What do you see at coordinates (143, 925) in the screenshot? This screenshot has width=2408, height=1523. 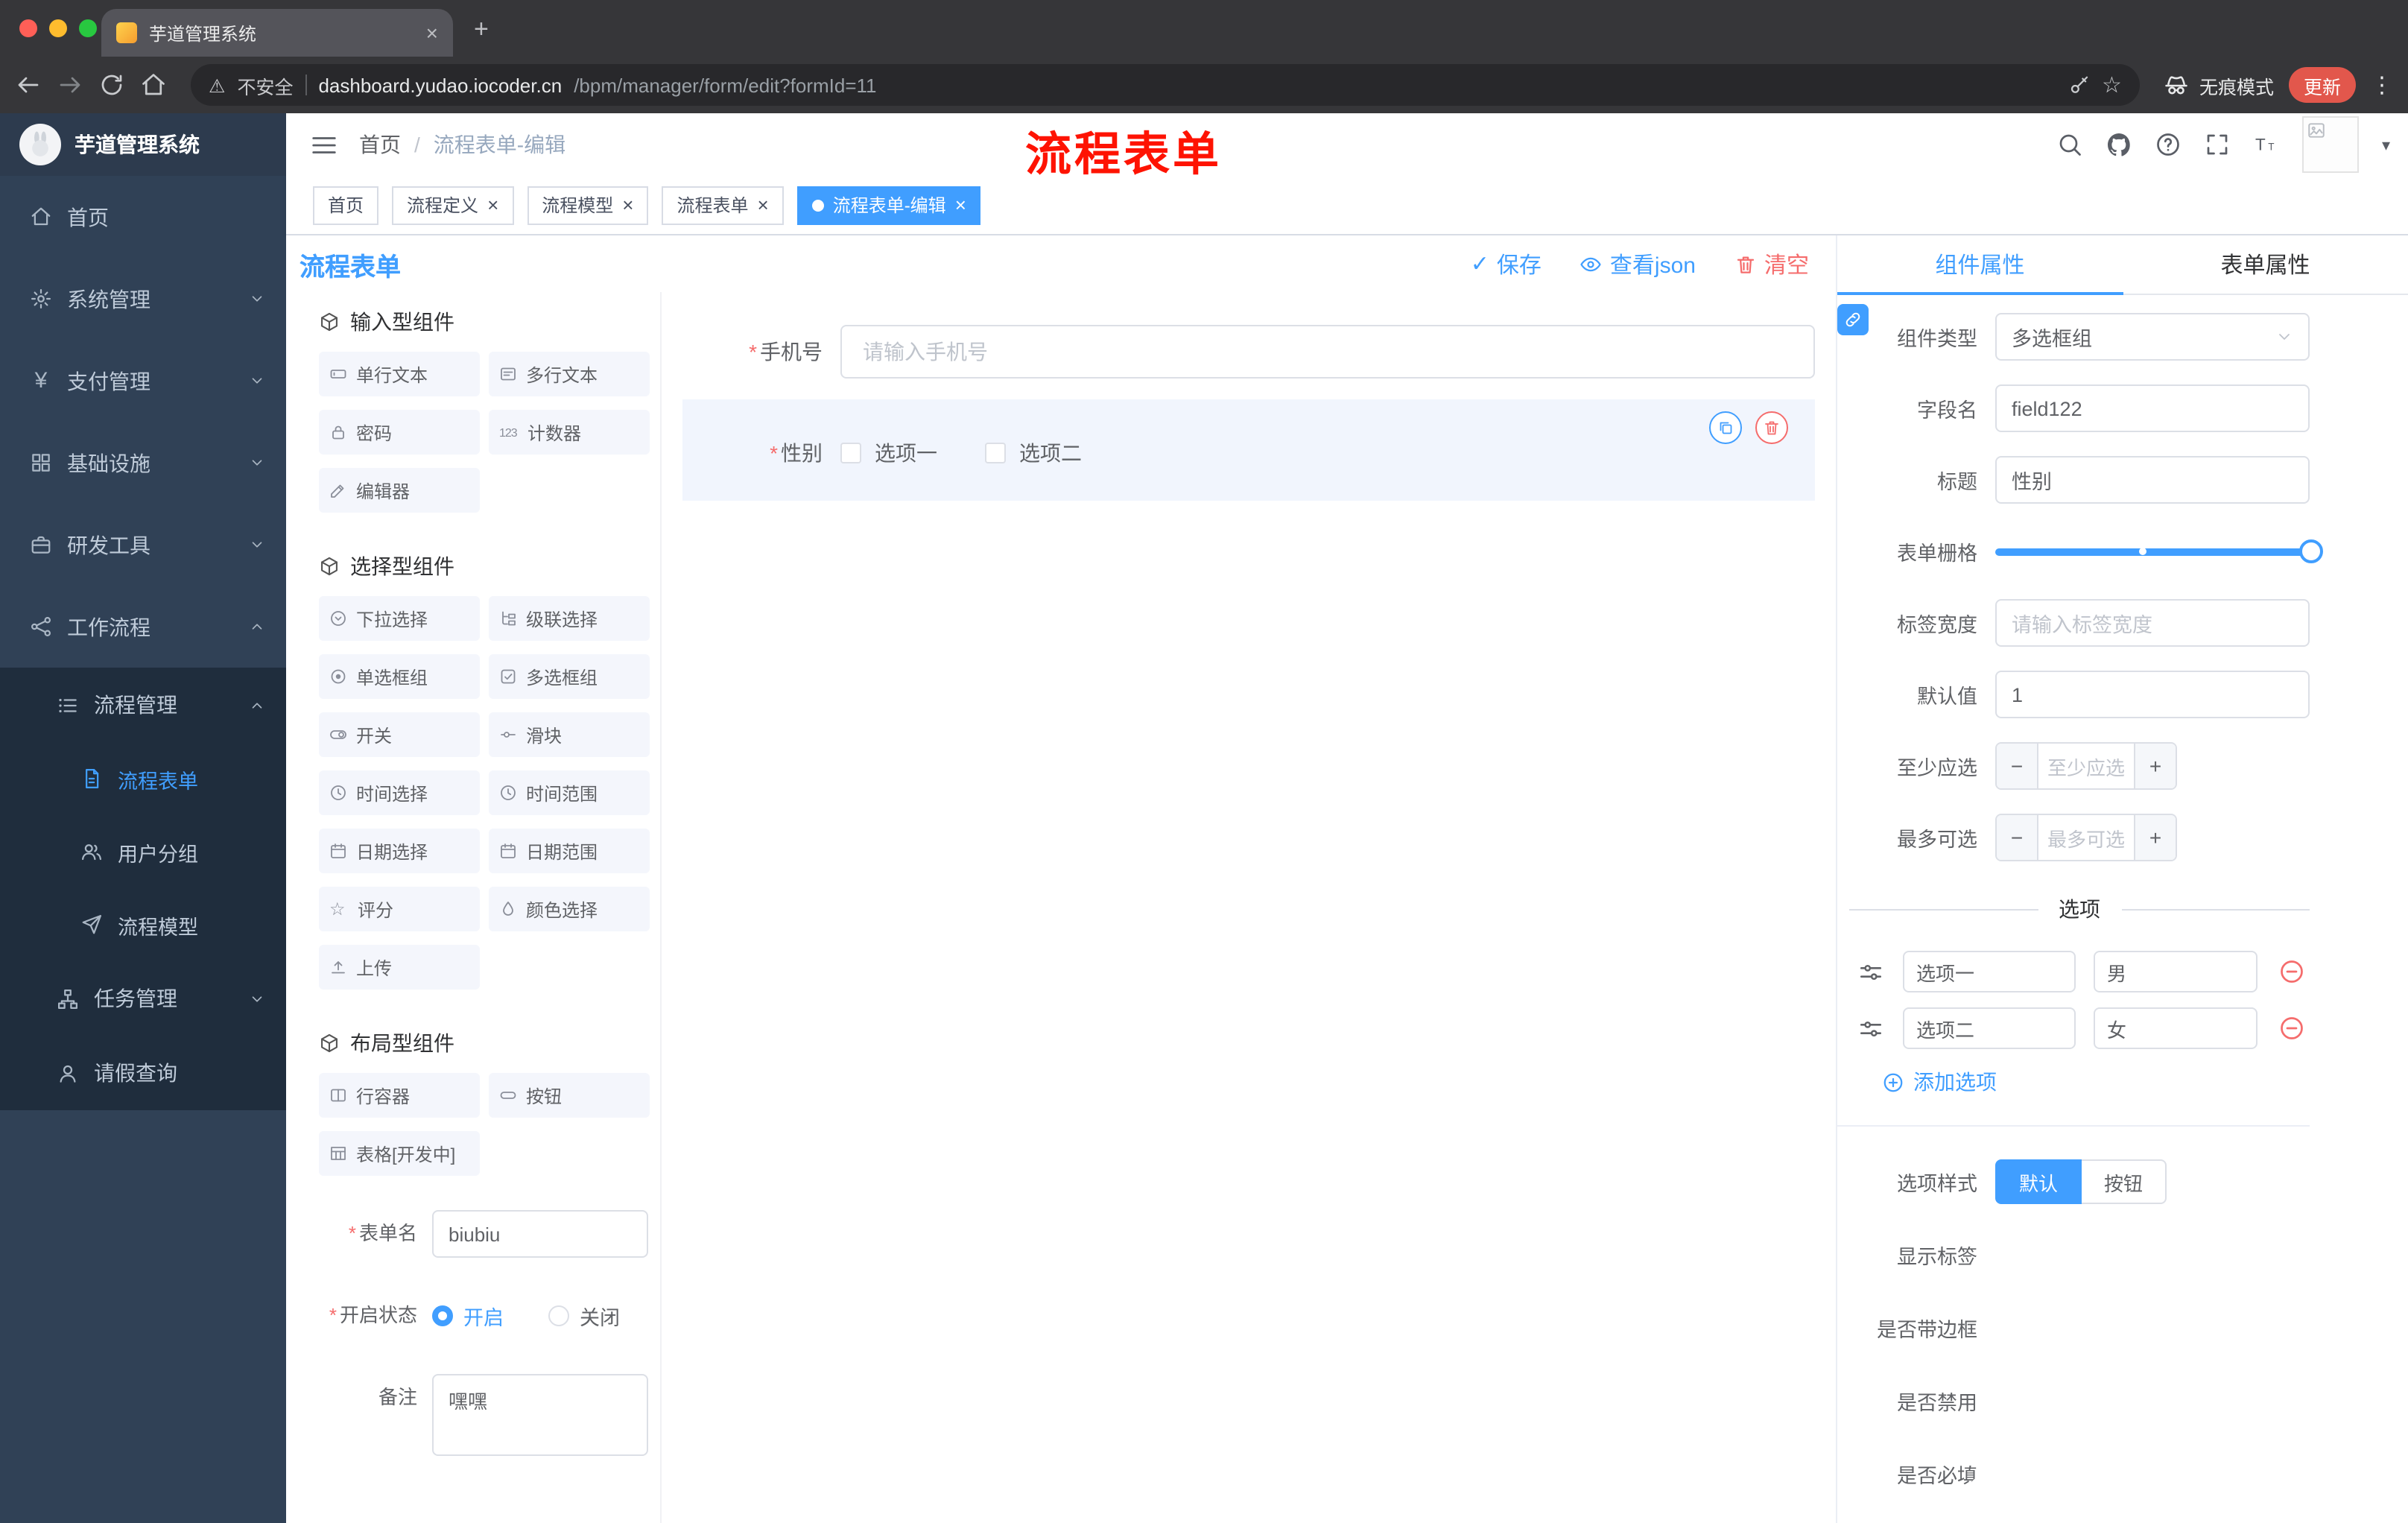 I see `sidebar-item-process-model: 流程模型` at bounding box center [143, 925].